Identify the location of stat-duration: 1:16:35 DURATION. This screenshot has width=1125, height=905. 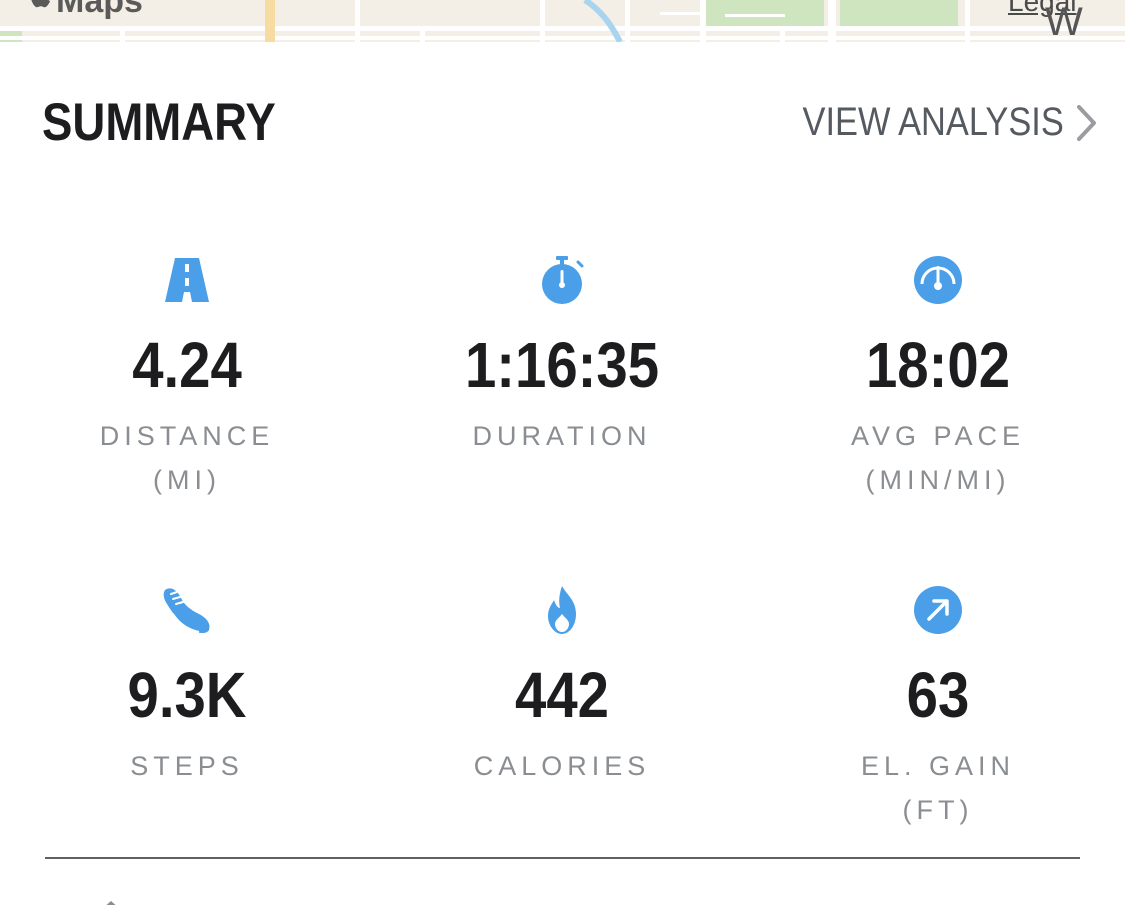
(562, 356).